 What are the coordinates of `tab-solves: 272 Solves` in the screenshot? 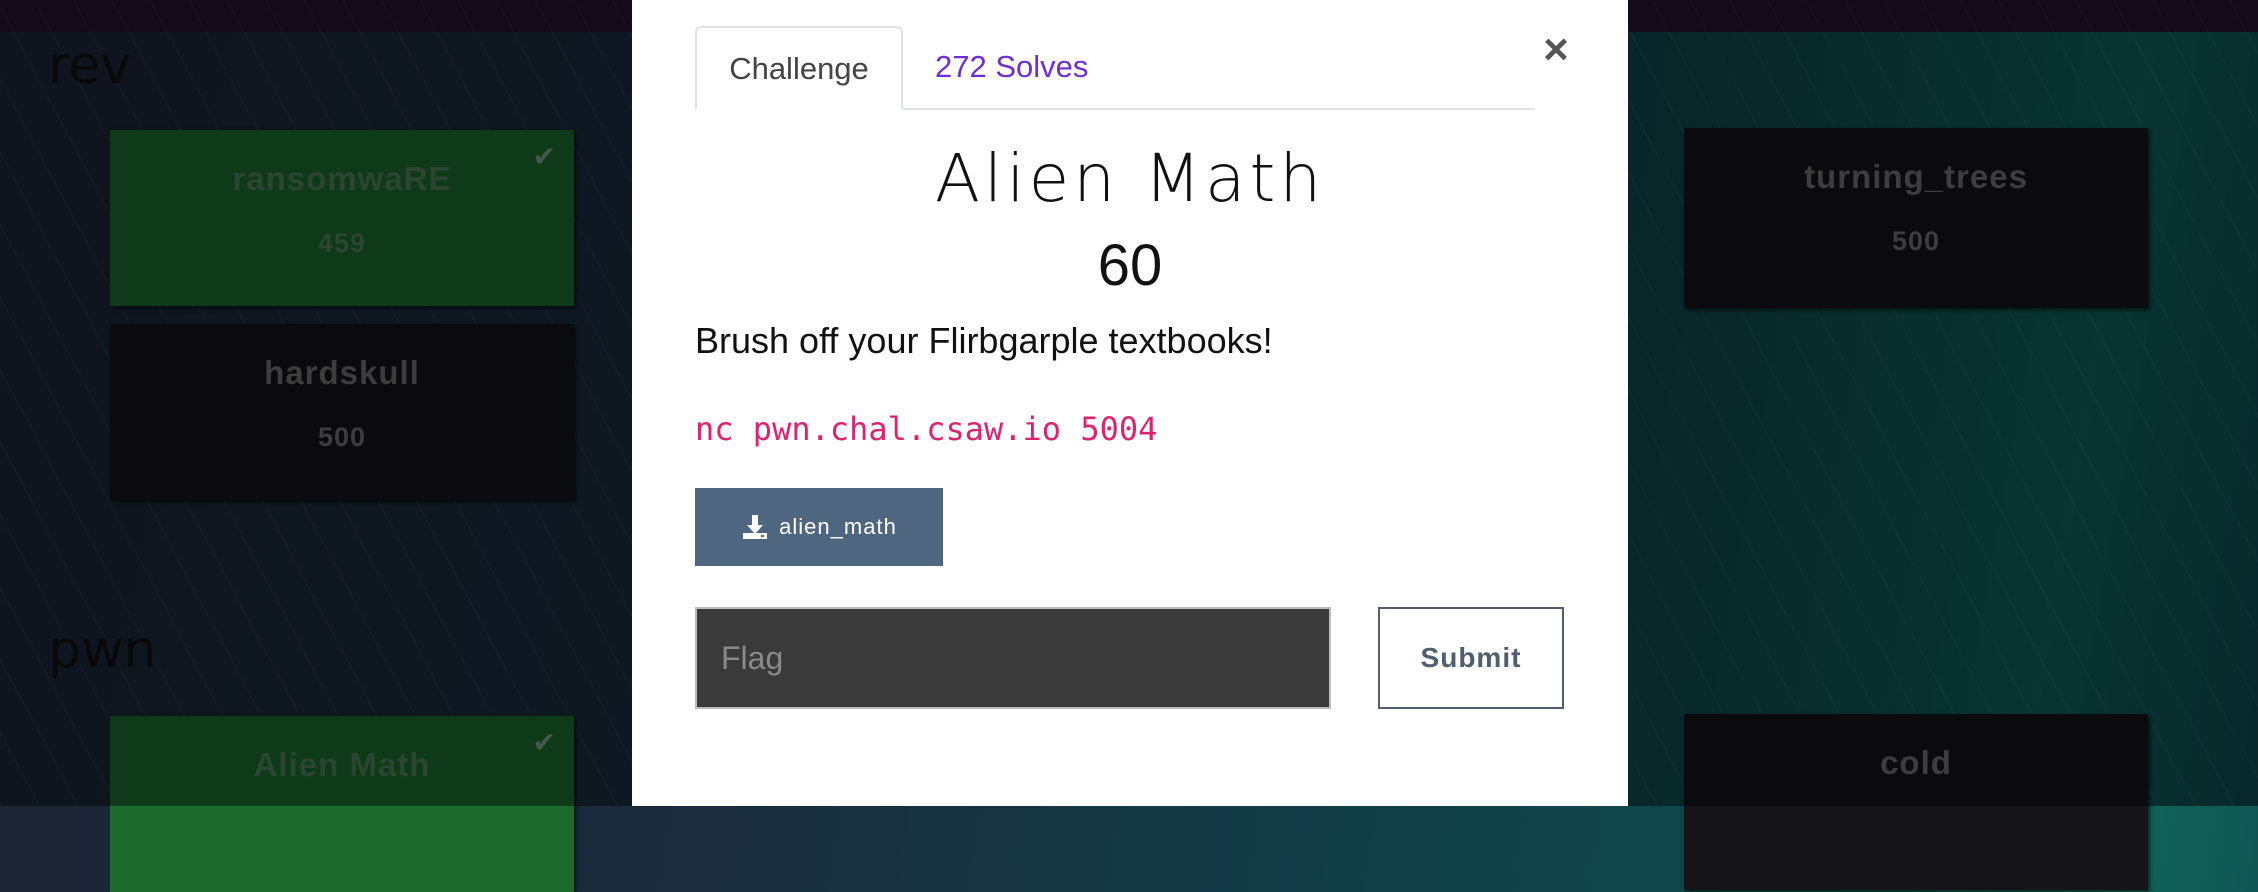 It's located at (1011, 67).